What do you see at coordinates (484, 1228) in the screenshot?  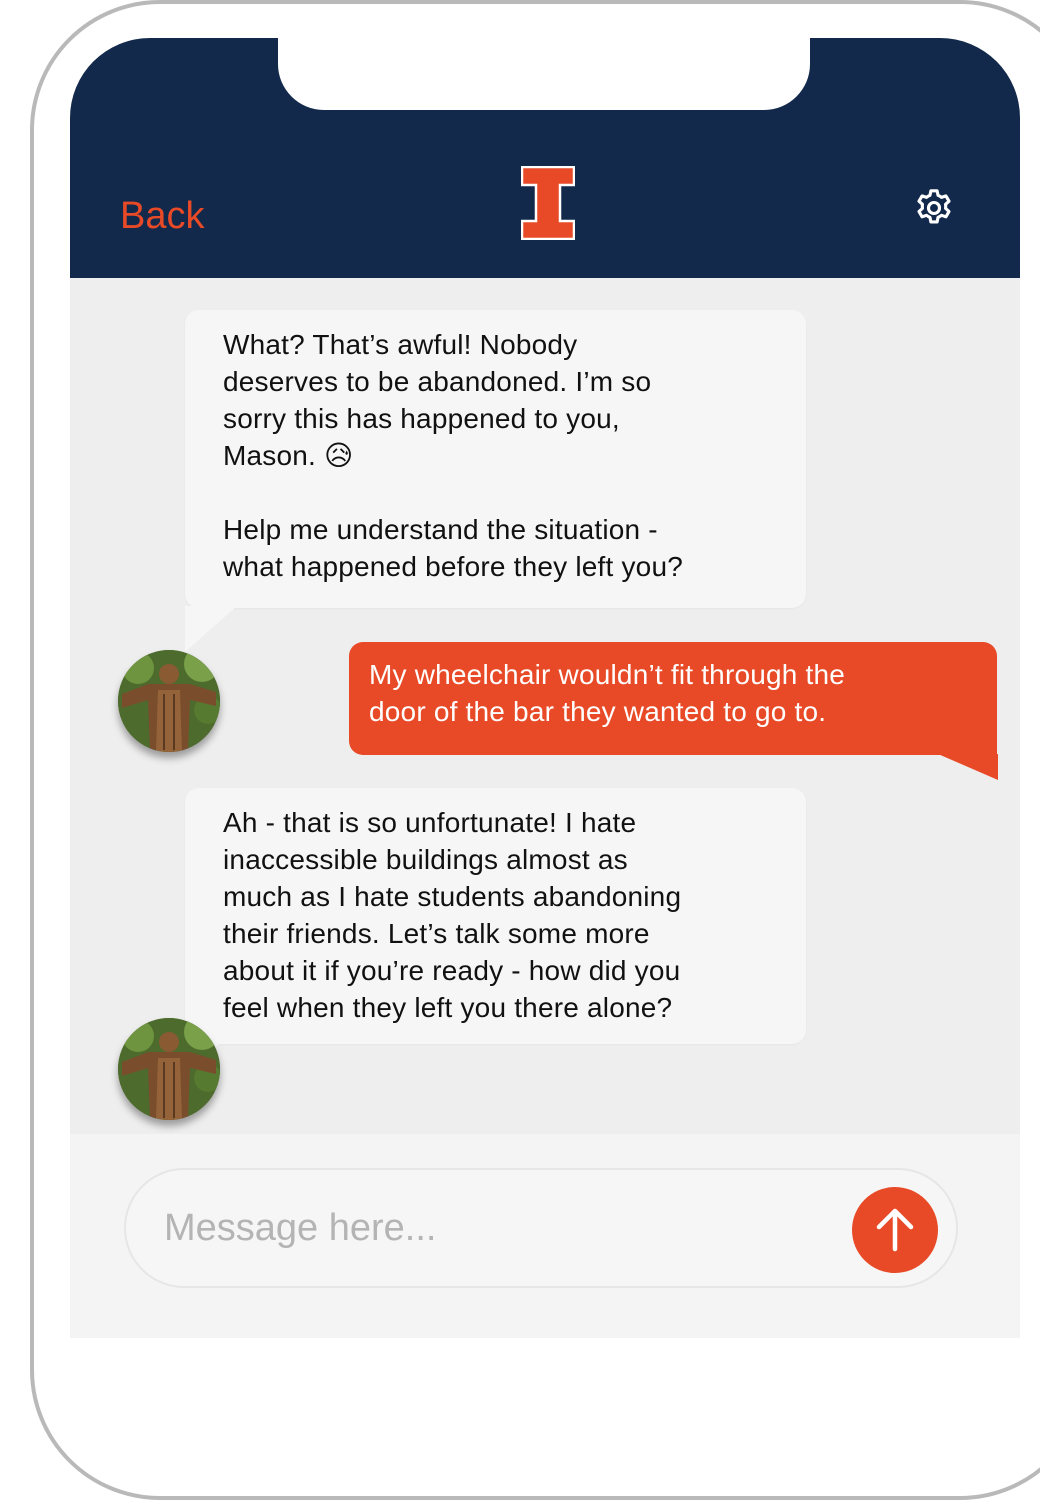 I see `message-input` at bounding box center [484, 1228].